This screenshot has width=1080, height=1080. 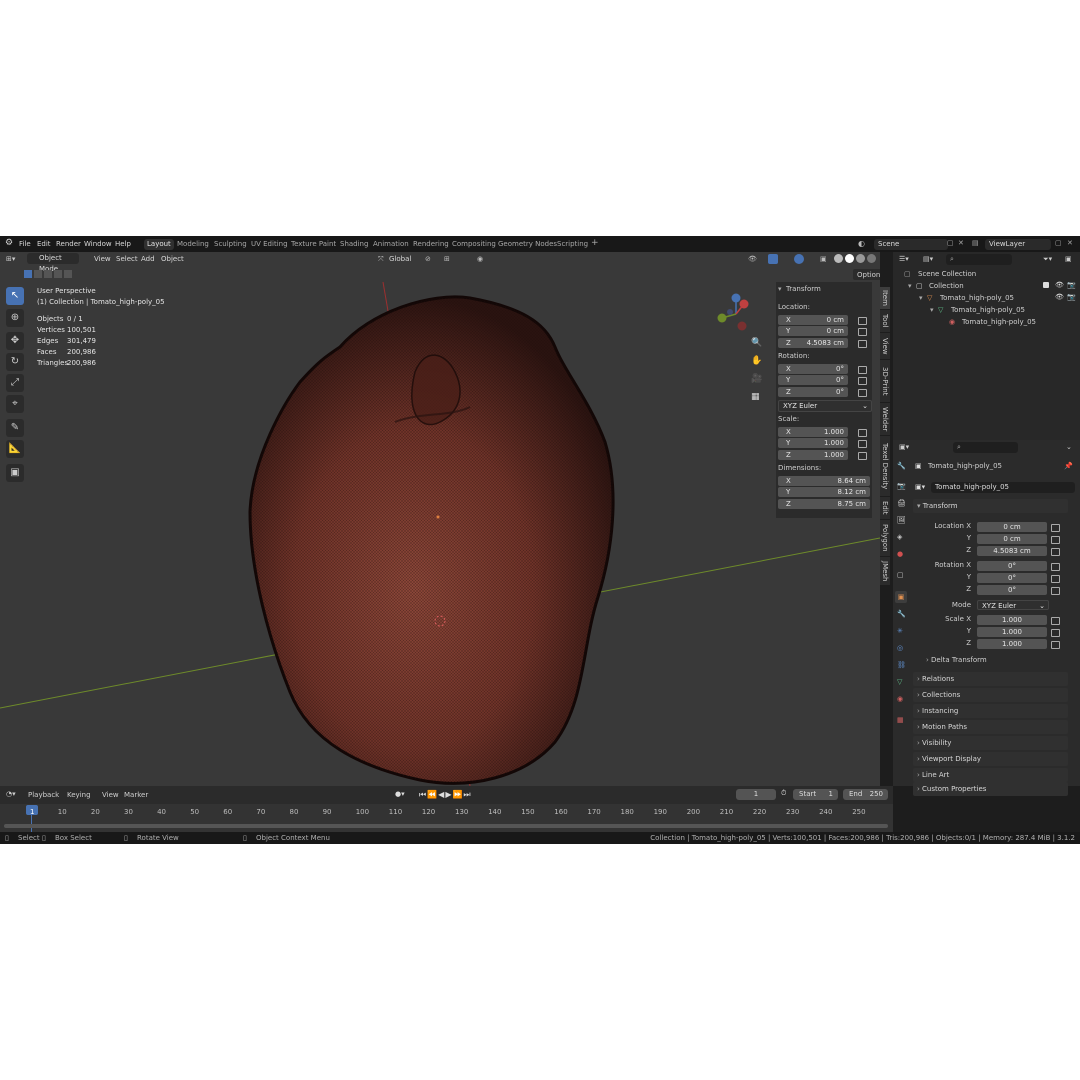 What do you see at coordinates (950, 243) in the screenshot?
I see `copy-scene-icon: ▢` at bounding box center [950, 243].